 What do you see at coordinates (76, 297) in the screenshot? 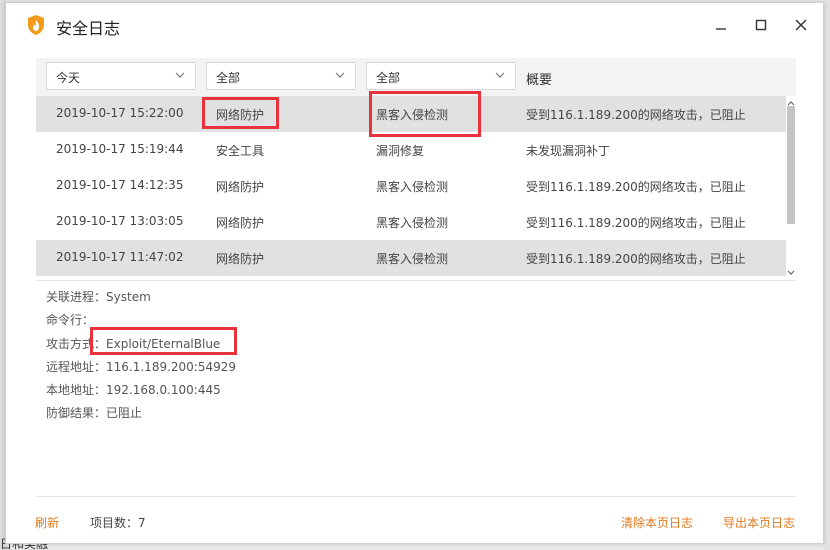
I see `detail-process-label: 关联进程：` at bounding box center [76, 297].